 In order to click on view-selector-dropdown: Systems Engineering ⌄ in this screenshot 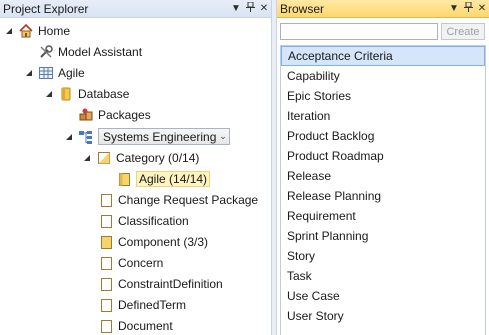, I will do `click(164, 136)`.